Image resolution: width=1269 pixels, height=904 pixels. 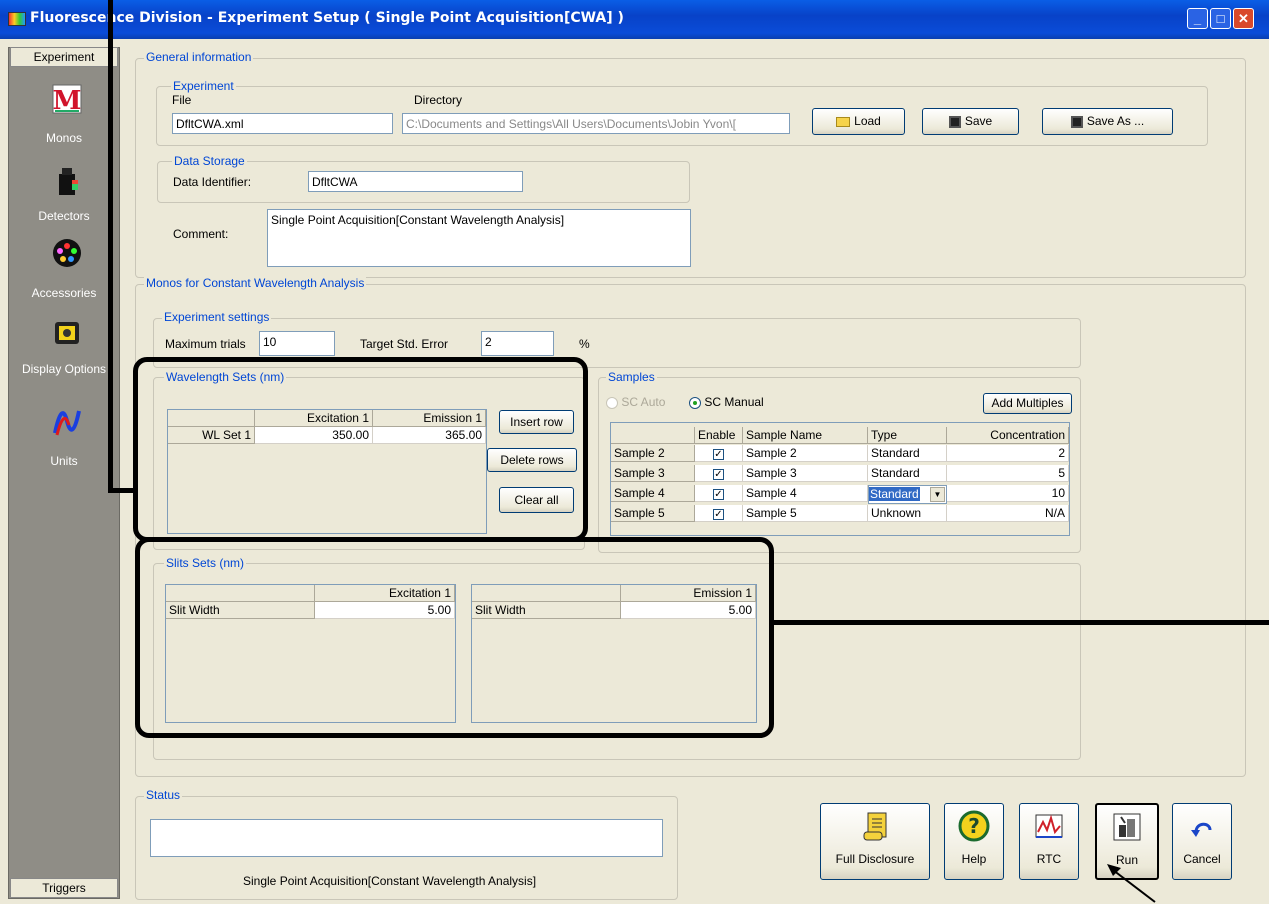 What do you see at coordinates (67, 333) in the screenshot?
I see `display-icon` at bounding box center [67, 333].